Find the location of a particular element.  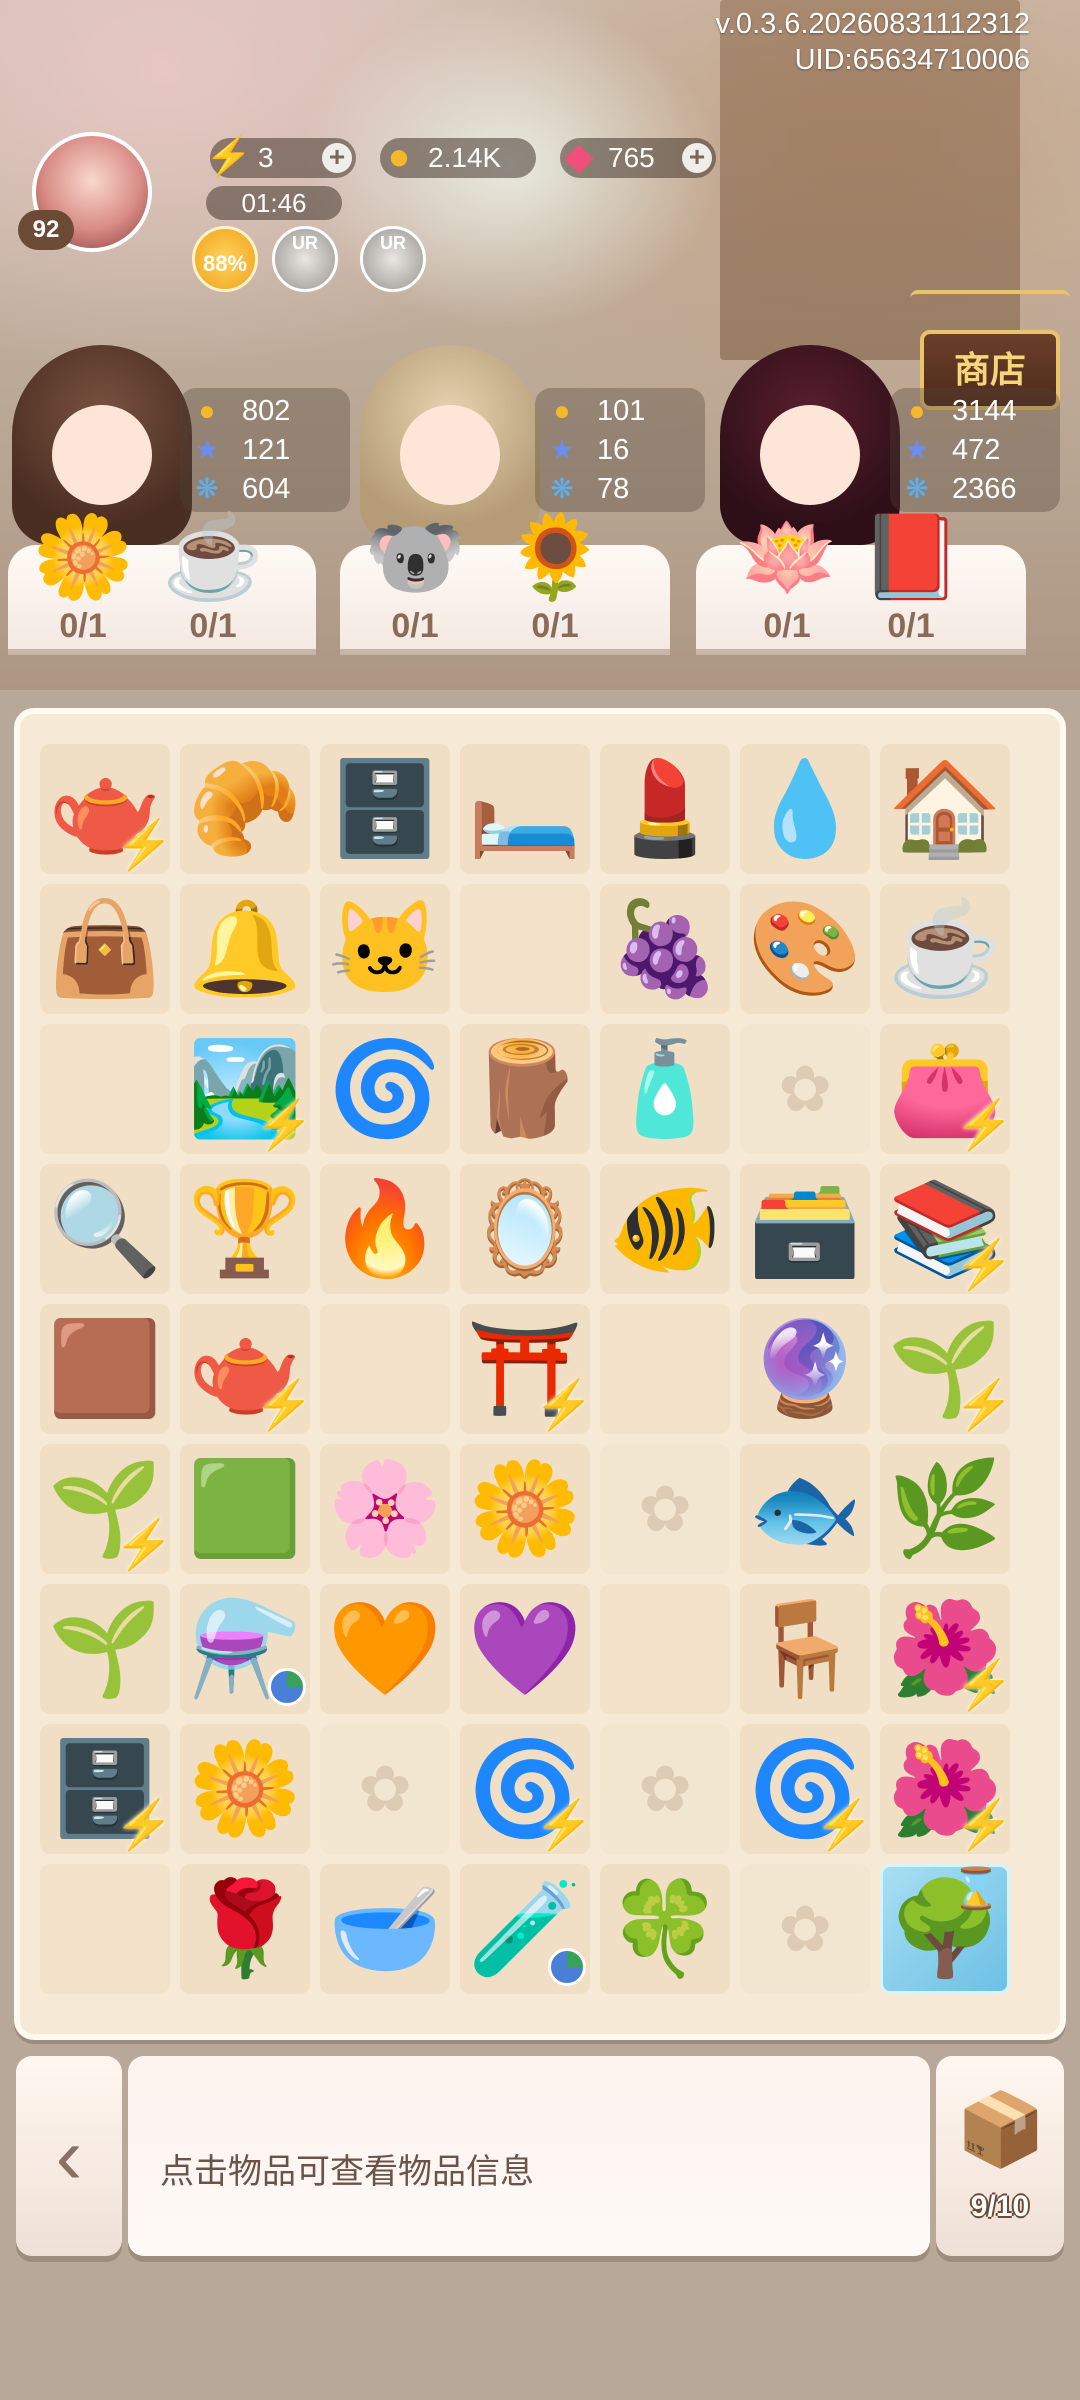

ur-badge-2: UR is located at coordinates (393, 259).